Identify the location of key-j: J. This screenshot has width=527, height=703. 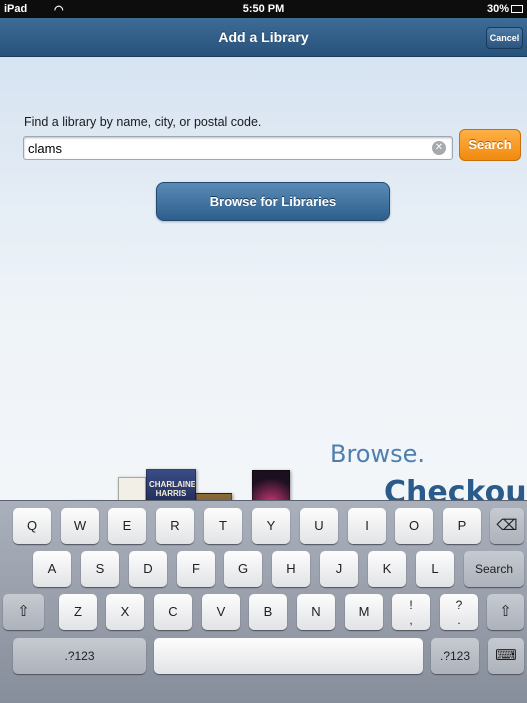
(339, 569).